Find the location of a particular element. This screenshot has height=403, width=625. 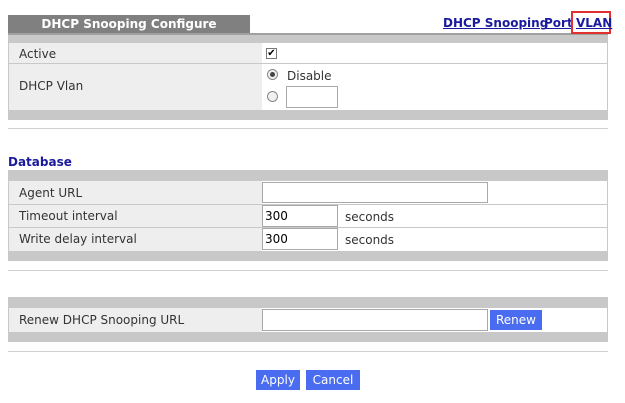

vlan-radio is located at coordinates (272, 96).